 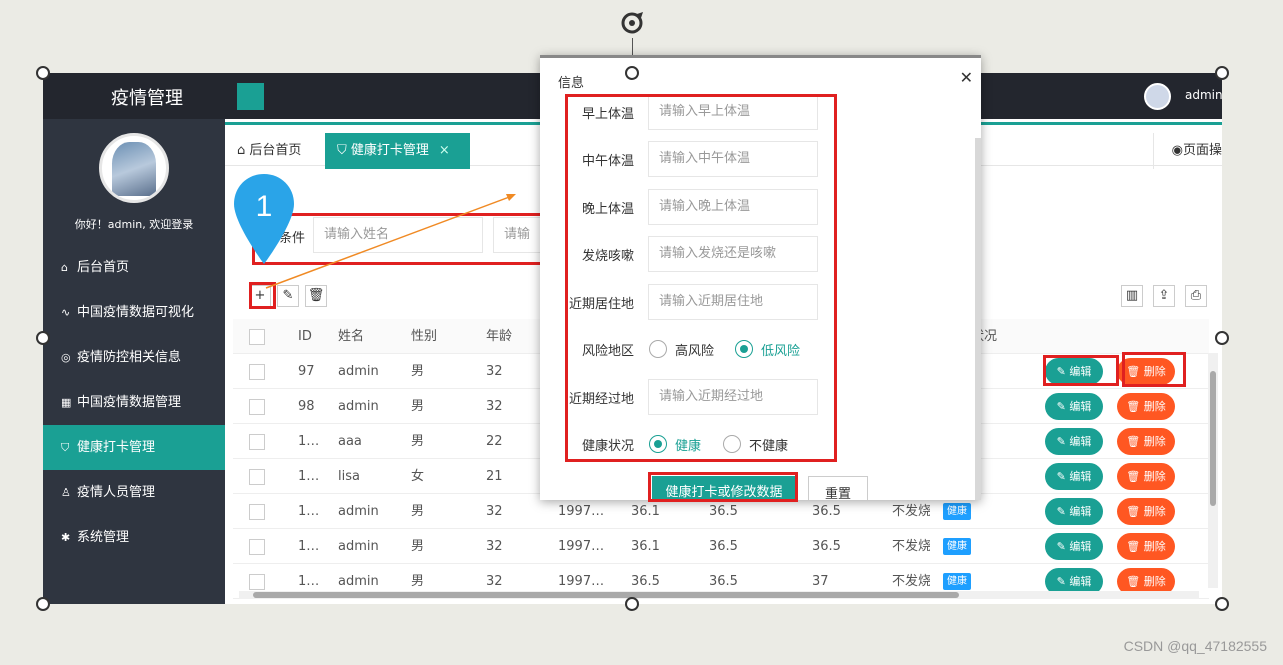 I want to click on resize-handle-top-left, so click(x=43, y=73).